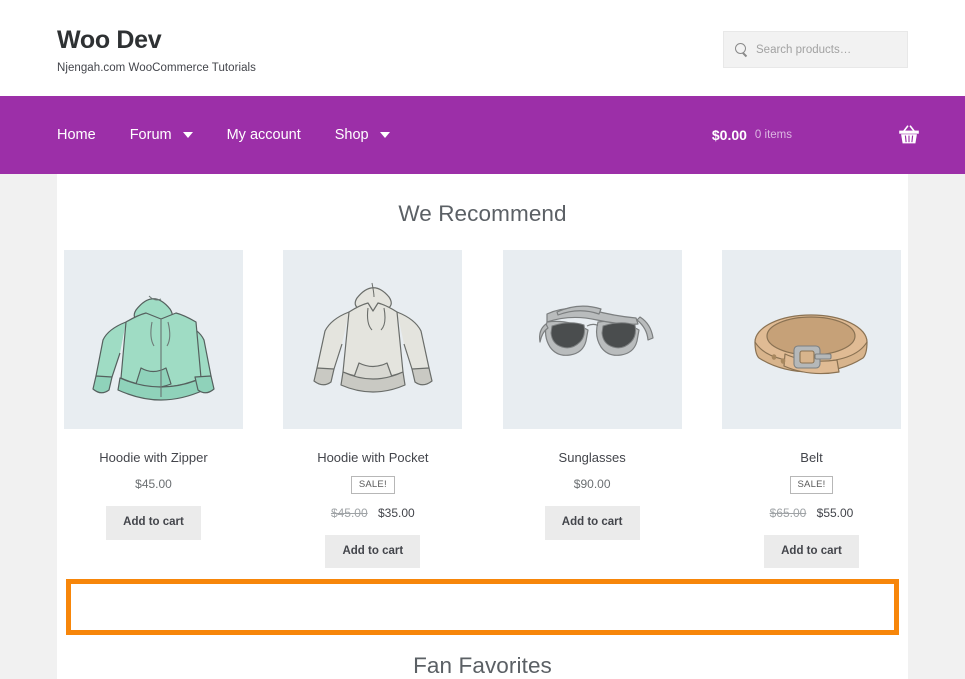  I want to click on product-price: $45.00, so click(153, 484).